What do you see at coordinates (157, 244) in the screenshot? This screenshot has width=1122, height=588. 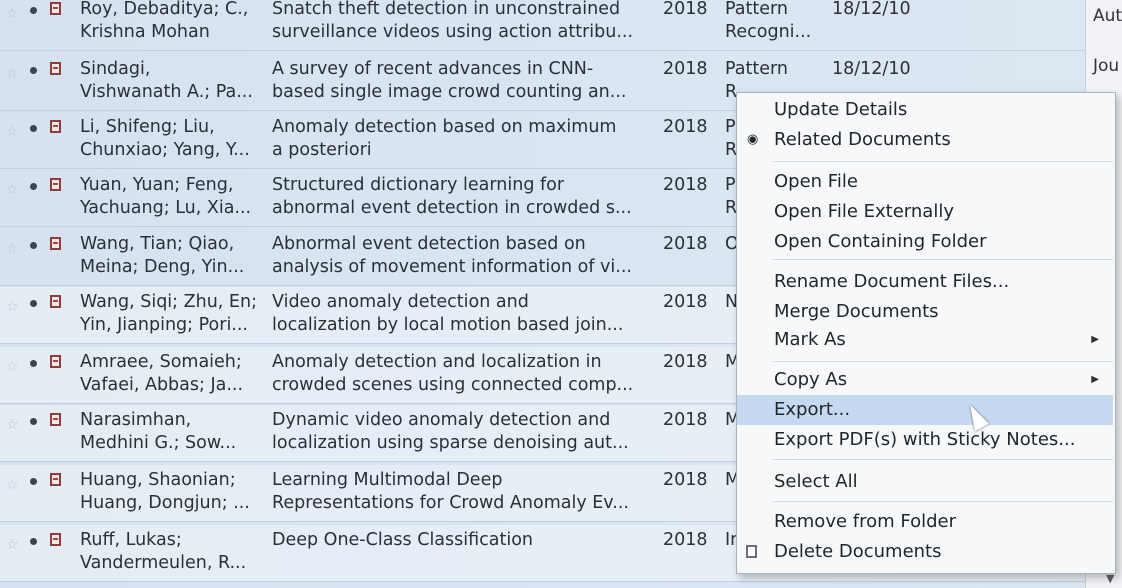 I see `authors-line: Wang, Tian; Qiao,` at bounding box center [157, 244].